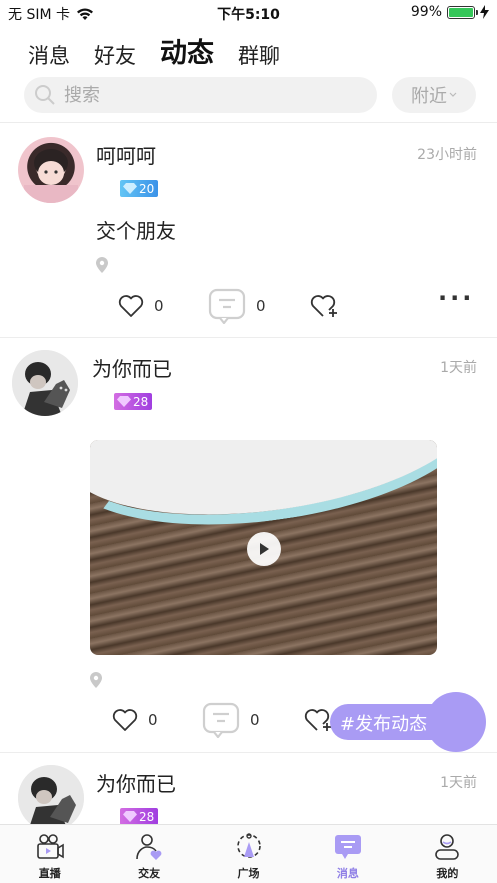 This screenshot has height=883, width=497. I want to click on nearby-filter: 附近, so click(434, 95).